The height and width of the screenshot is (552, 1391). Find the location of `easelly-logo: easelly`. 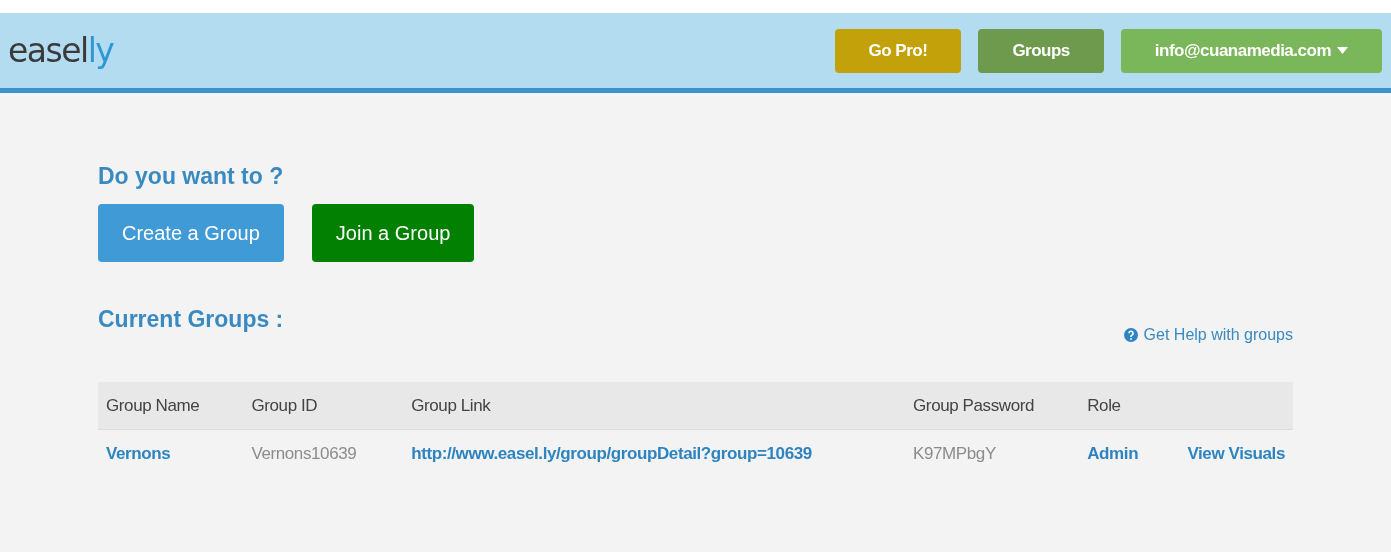

easelly-logo: easelly is located at coordinates (61, 50).